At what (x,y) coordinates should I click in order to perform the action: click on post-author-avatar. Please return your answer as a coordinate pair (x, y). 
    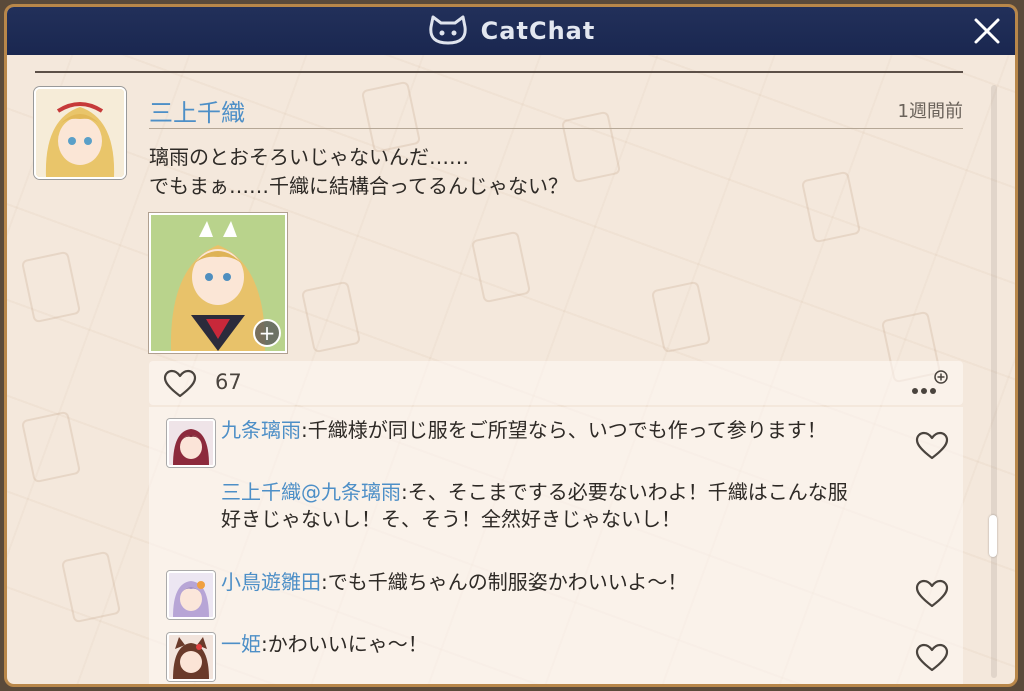
    Looking at the image, I should click on (80, 133).